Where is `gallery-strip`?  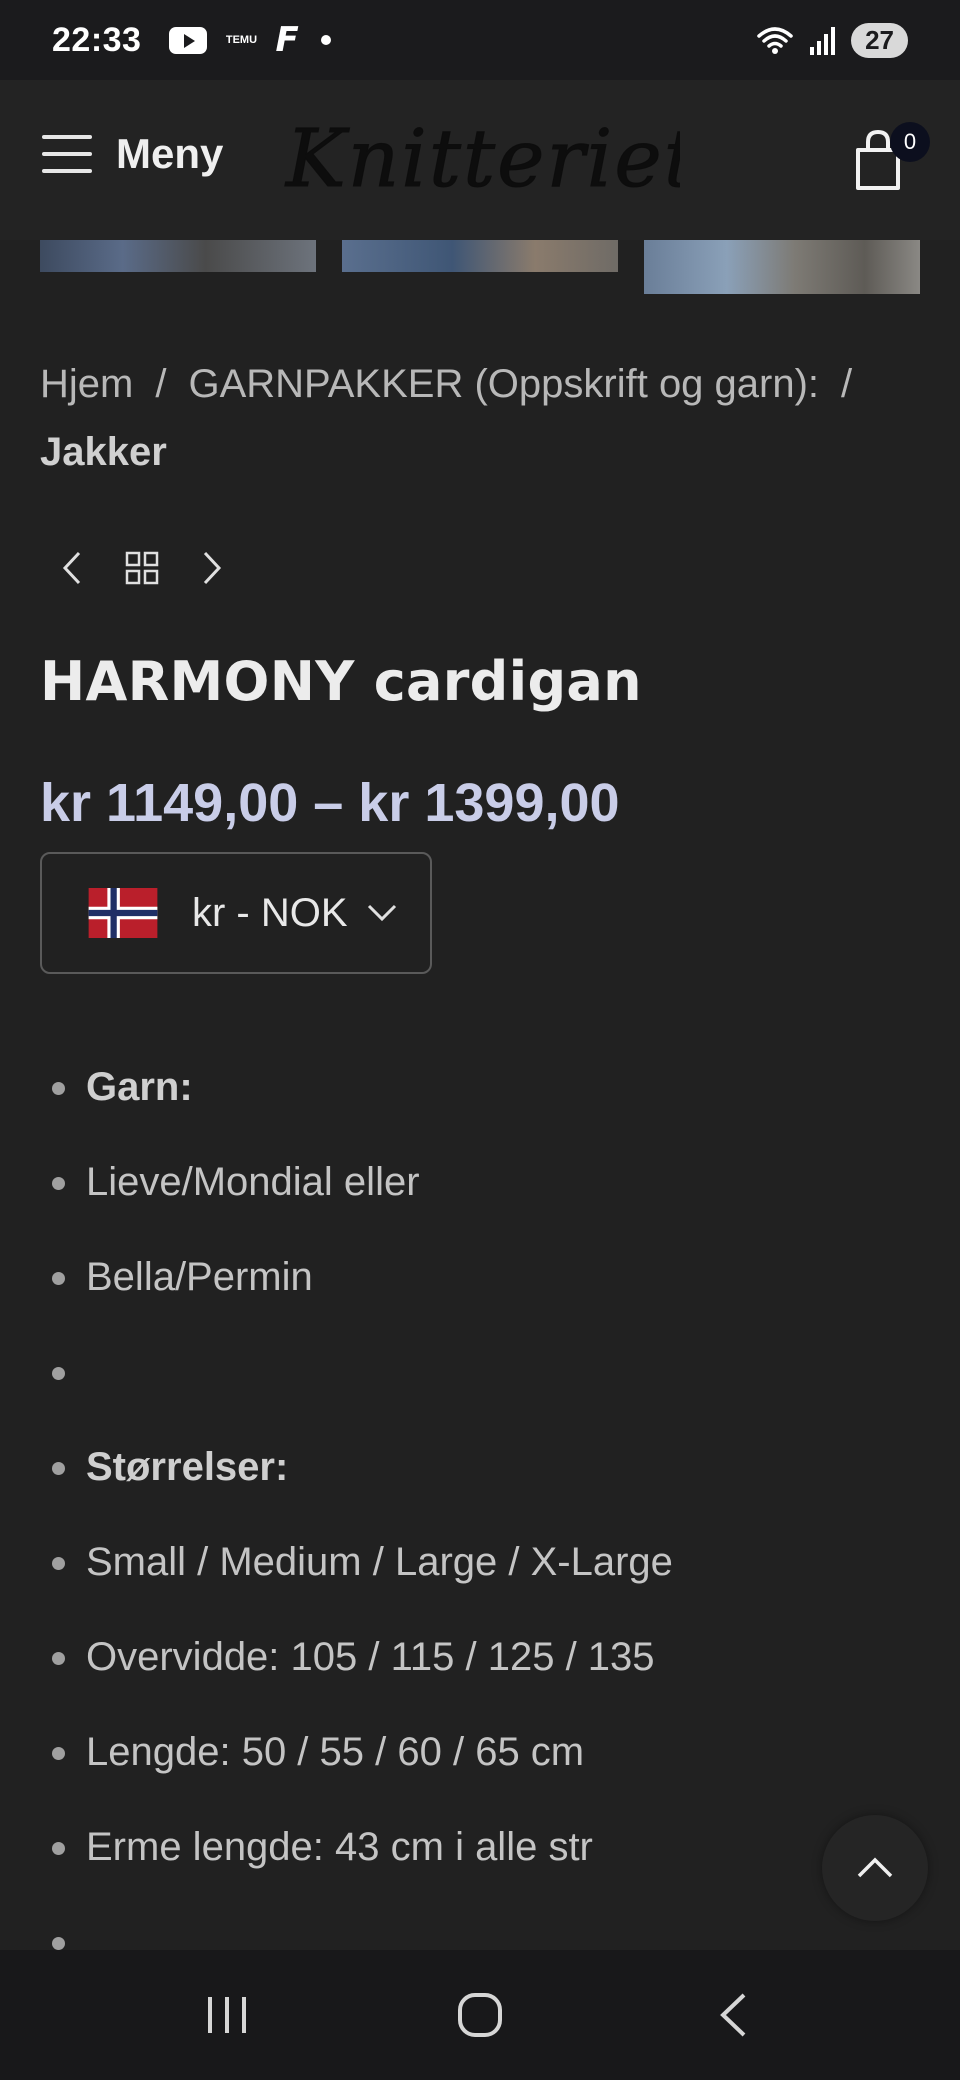
gallery-strip is located at coordinates (480, 267).